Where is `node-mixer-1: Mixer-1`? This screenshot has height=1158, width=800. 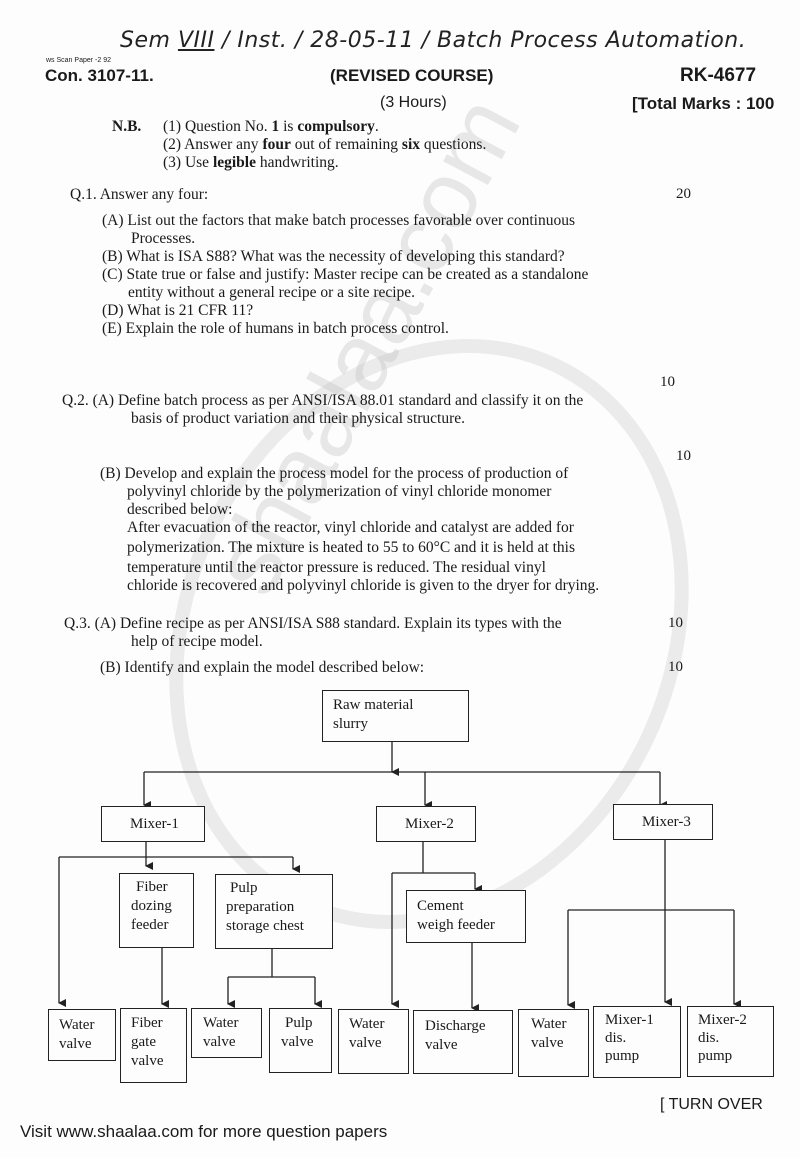
node-mixer-1: Mixer-1 is located at coordinates (153, 824).